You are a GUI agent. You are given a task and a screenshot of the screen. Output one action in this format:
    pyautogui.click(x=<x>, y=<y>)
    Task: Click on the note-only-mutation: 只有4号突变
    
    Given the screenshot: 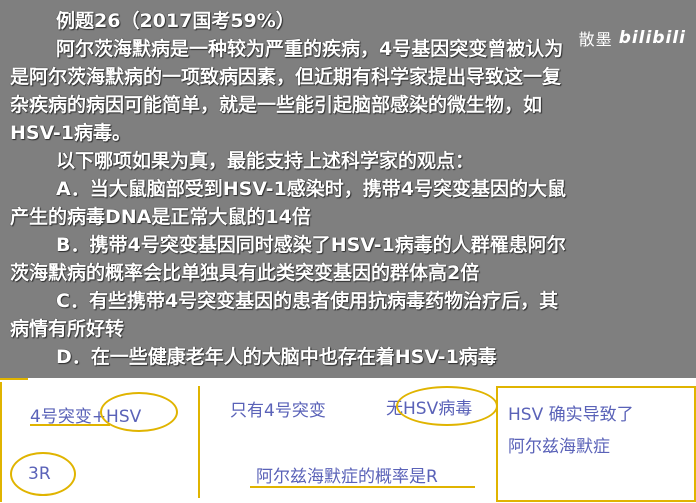 What is the action you would take?
    pyautogui.click(x=278, y=411)
    